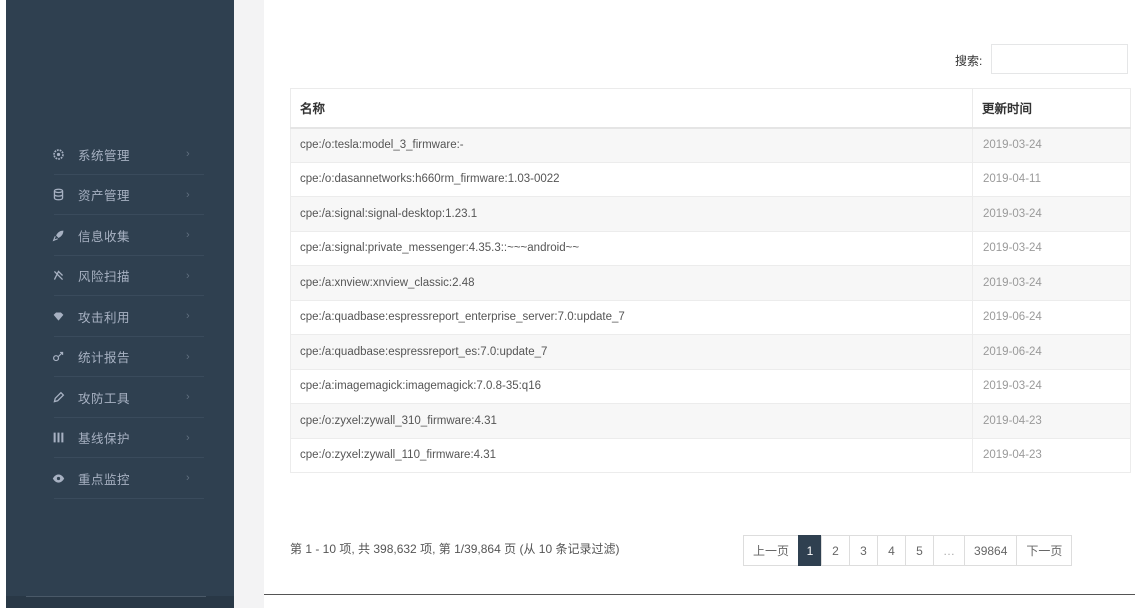 The image size is (1135, 608). I want to click on sidebar-item: 重点监控 ›, so click(120, 478).